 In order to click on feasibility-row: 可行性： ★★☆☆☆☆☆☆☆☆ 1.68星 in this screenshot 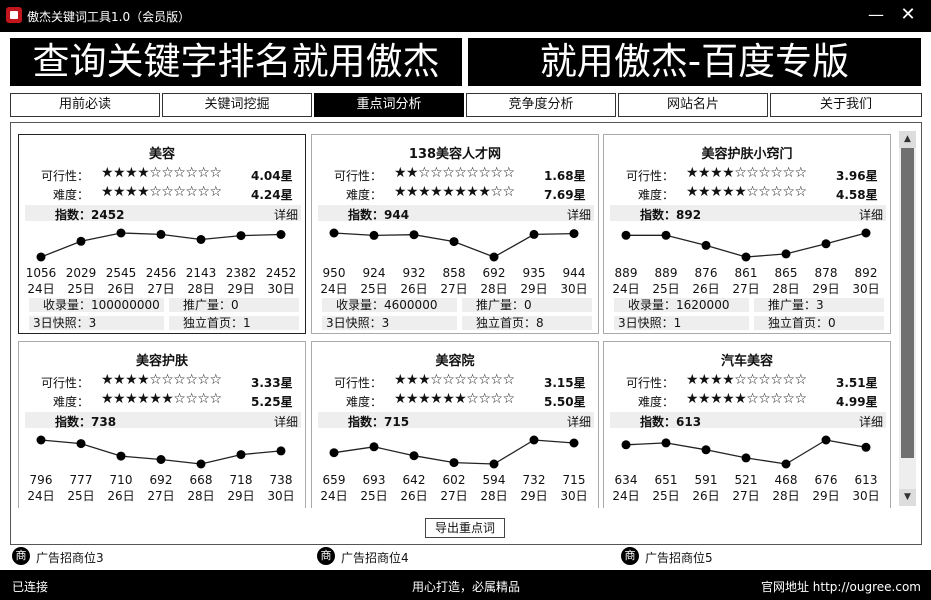, I will do `click(455, 174)`.